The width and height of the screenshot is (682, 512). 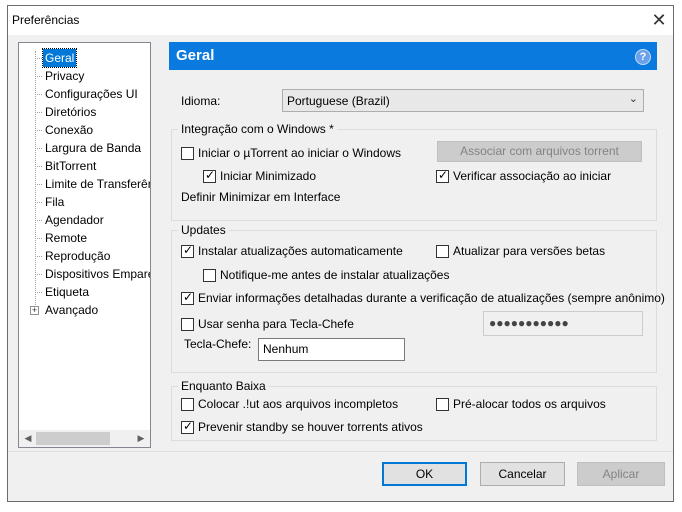 I want to click on sidebar-item-label: Largura de Banda, so click(x=93, y=148).